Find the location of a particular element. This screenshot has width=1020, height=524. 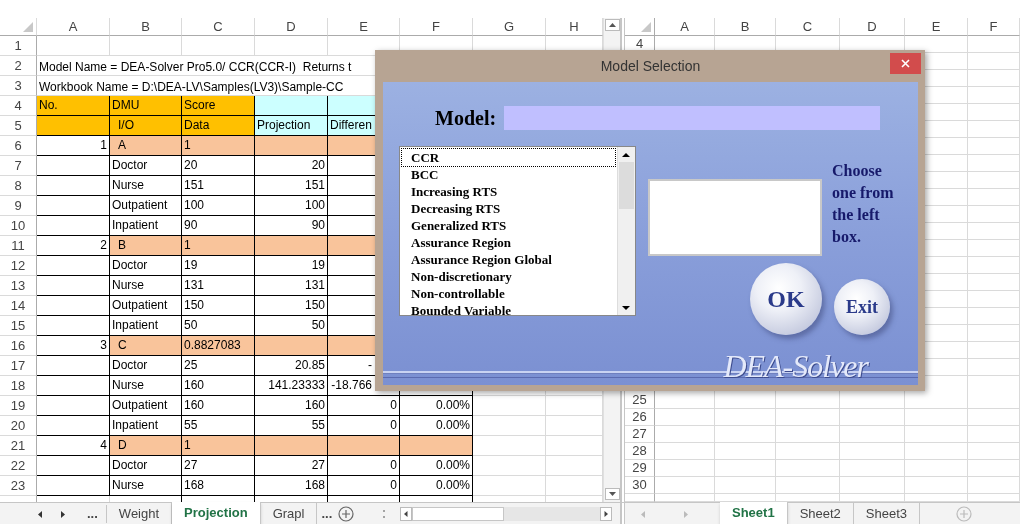

table-cell: 1 is located at coordinates (218, 446).